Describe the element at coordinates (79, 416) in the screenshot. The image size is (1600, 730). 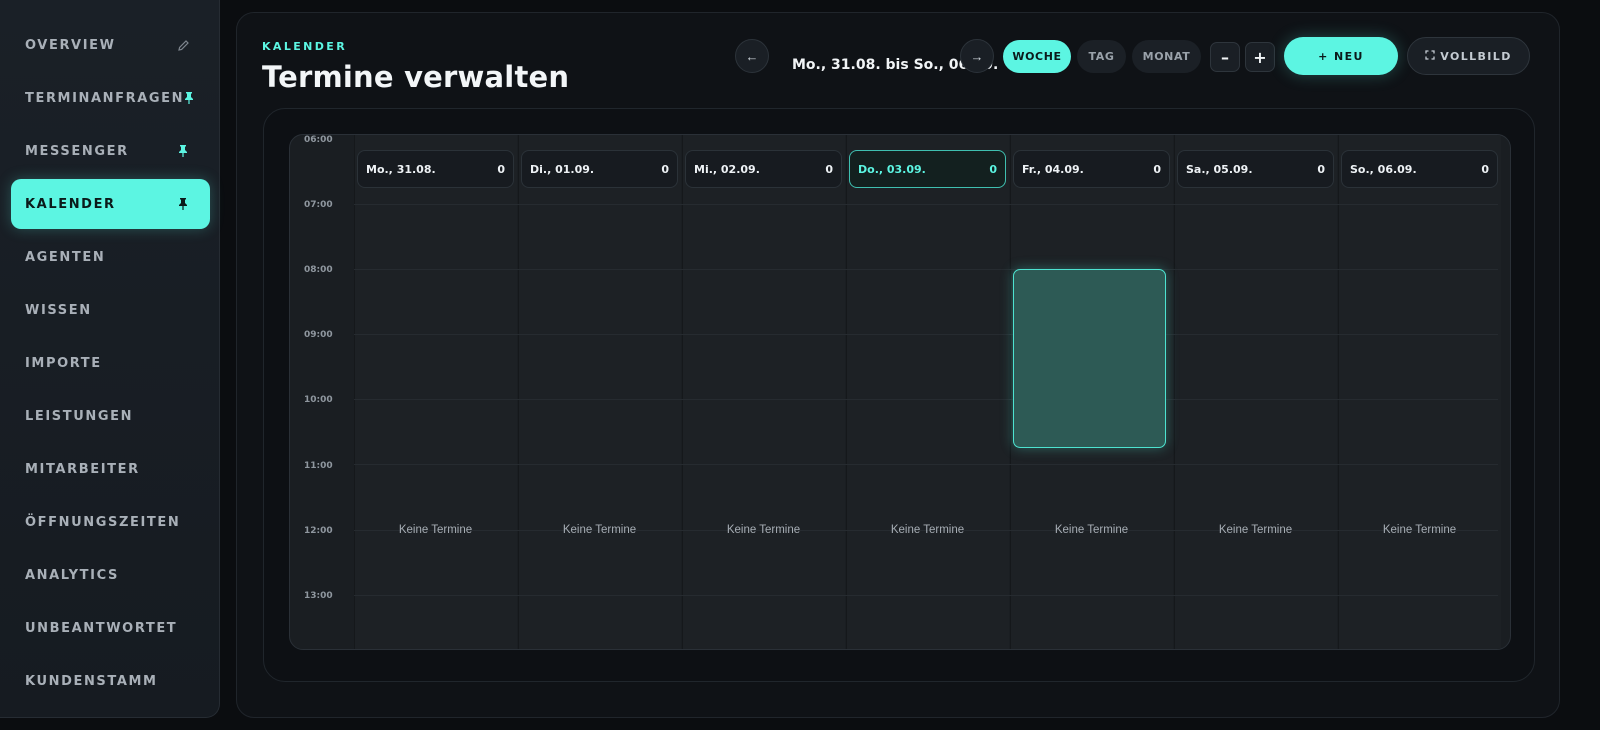
I see `sidebar-item-label: LEISTUNGEN` at that location.